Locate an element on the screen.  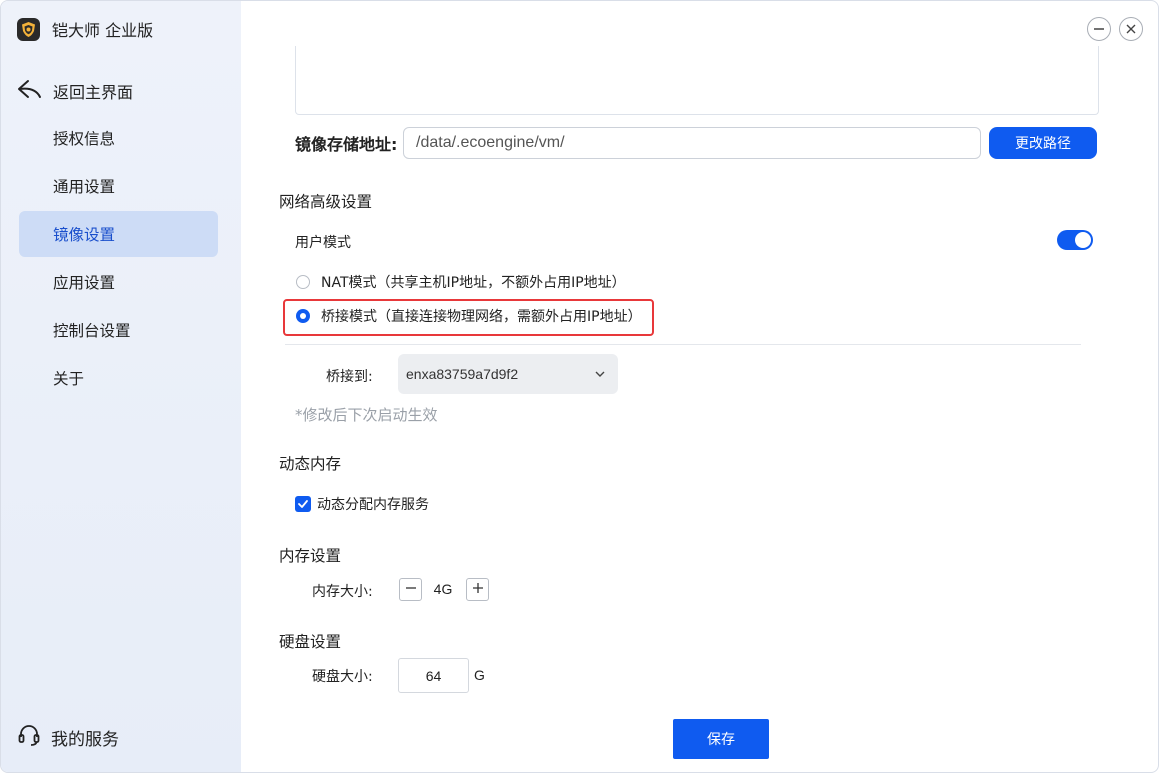
my-service-button: 我的服务 is located at coordinates (68, 737).